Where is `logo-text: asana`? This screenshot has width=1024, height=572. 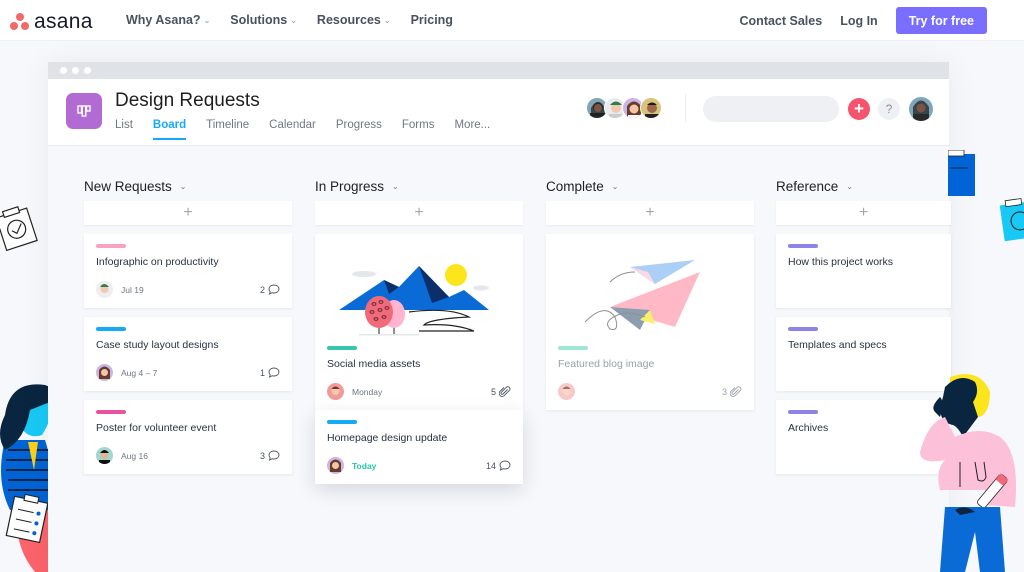
logo-text: asana is located at coordinates (63, 21).